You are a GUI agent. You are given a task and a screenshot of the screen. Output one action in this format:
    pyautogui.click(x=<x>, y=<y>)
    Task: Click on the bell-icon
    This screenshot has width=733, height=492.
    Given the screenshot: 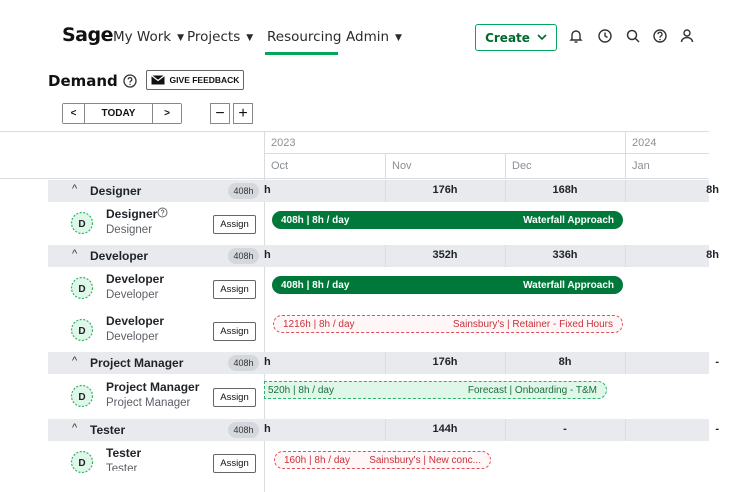 What is the action you would take?
    pyautogui.click(x=576, y=36)
    